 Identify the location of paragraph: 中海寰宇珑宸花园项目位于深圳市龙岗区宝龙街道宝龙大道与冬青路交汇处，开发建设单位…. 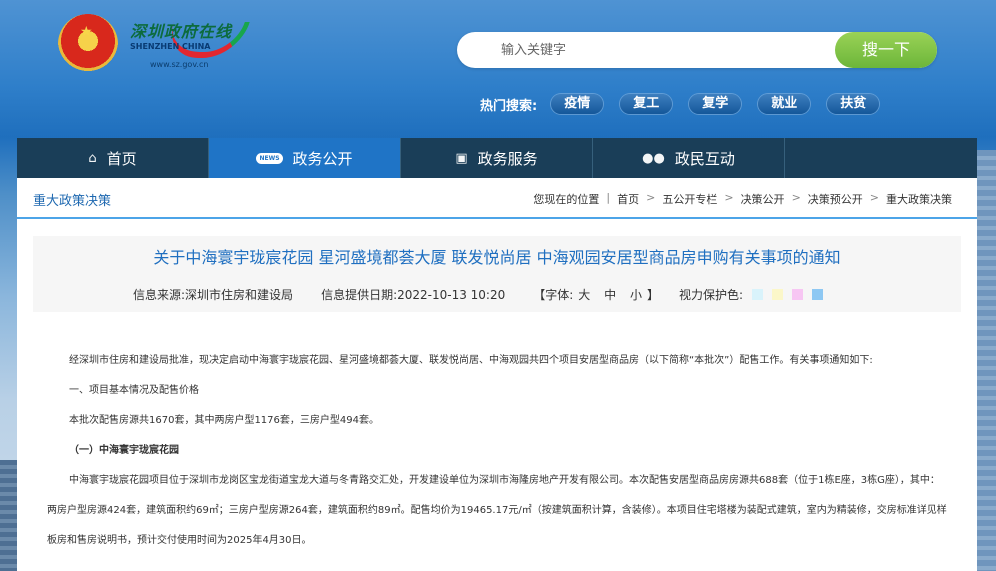
(497, 510).